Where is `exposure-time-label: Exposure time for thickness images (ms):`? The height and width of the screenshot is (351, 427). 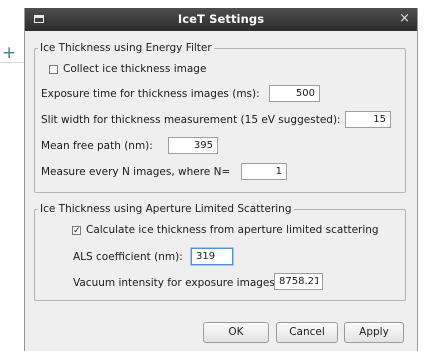
exposure-time-label: Exposure time for thickness images (ms): is located at coordinates (150, 94).